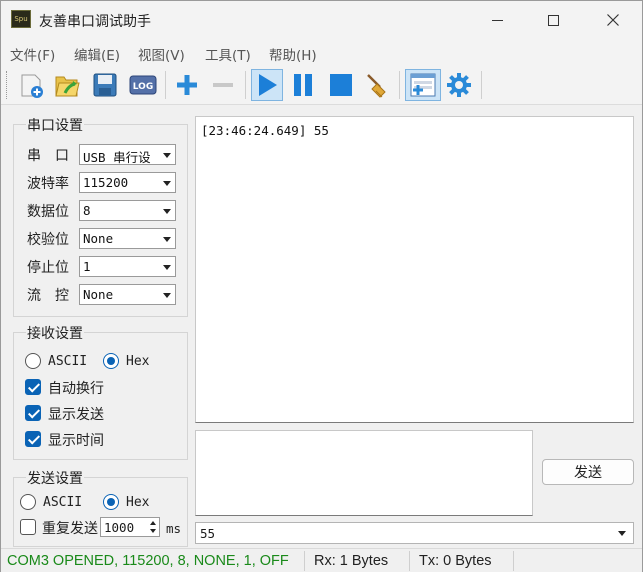 The height and width of the screenshot is (572, 643). Describe the element at coordinates (21, 19) in the screenshot. I see `app-icon: Spu` at that location.